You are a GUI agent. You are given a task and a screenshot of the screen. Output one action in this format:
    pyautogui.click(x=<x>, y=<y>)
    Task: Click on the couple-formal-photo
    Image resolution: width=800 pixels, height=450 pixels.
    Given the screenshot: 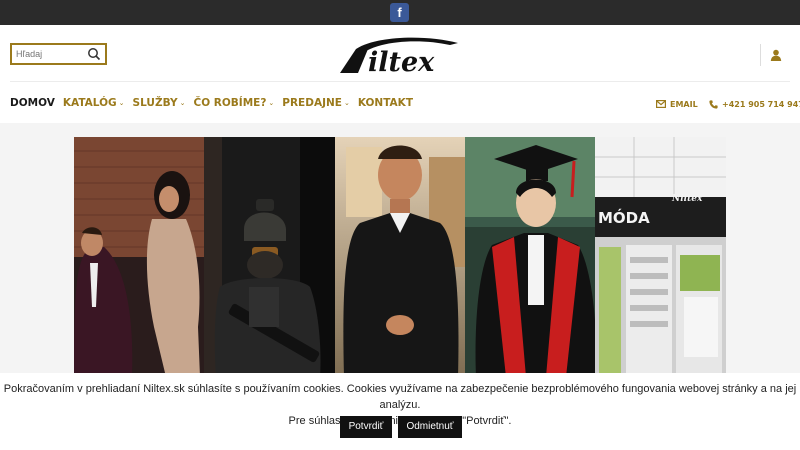 What is the action you would take?
    pyautogui.click(x=139, y=257)
    